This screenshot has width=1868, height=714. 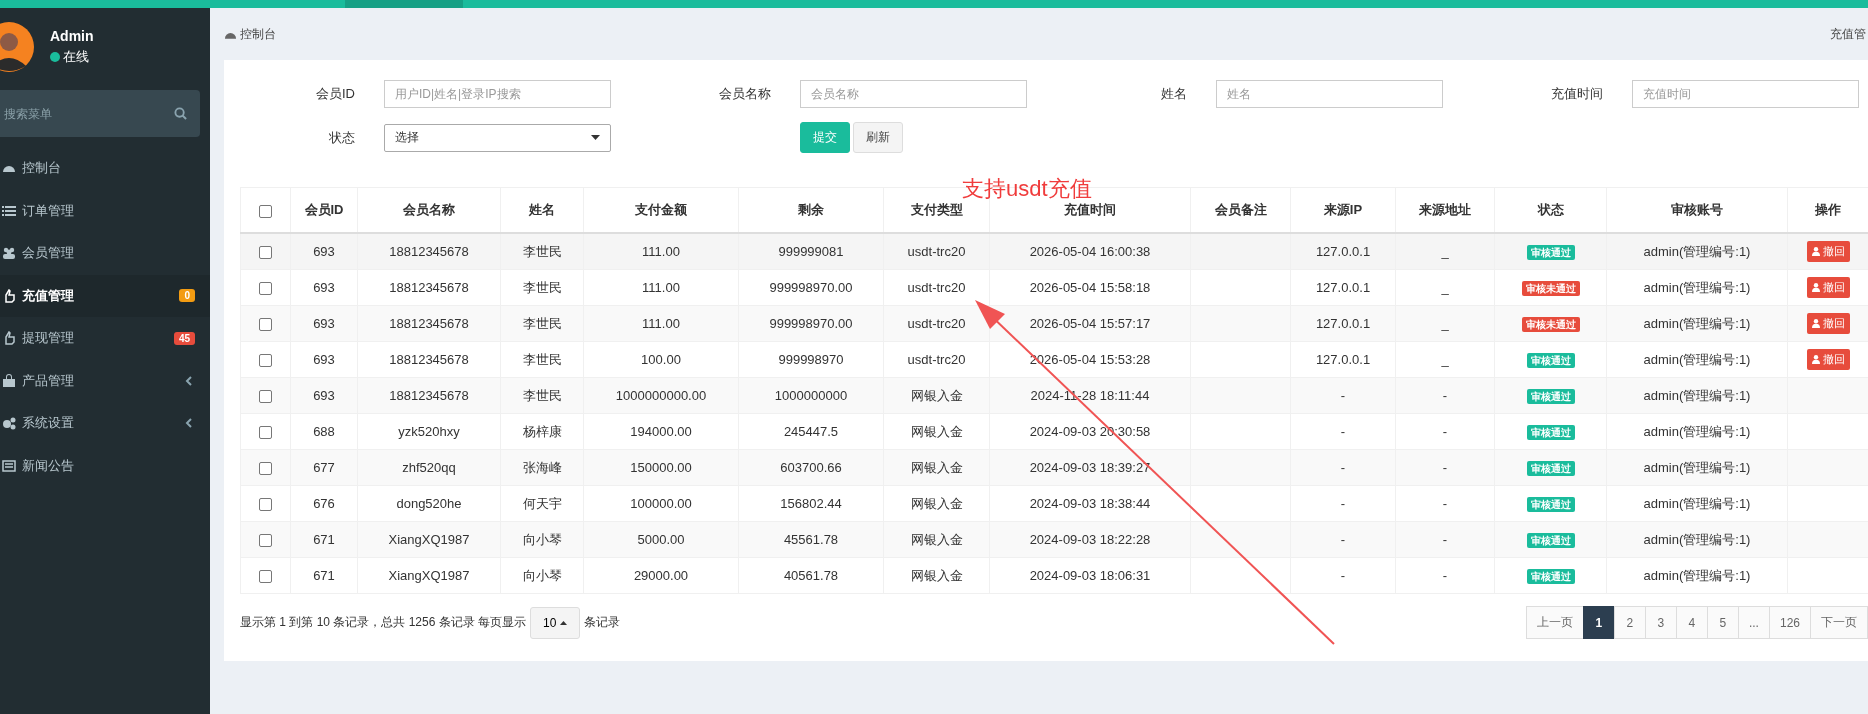 What do you see at coordinates (1173, 94) in the screenshot?
I see `filter-label: 姓名` at bounding box center [1173, 94].